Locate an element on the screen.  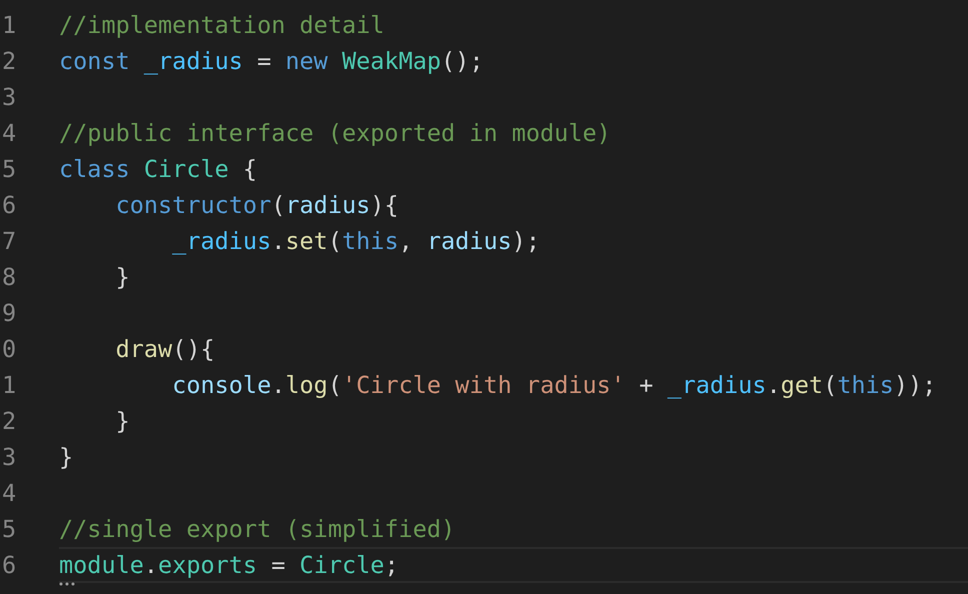
code-line: draw(){ is located at coordinates (165, 349).